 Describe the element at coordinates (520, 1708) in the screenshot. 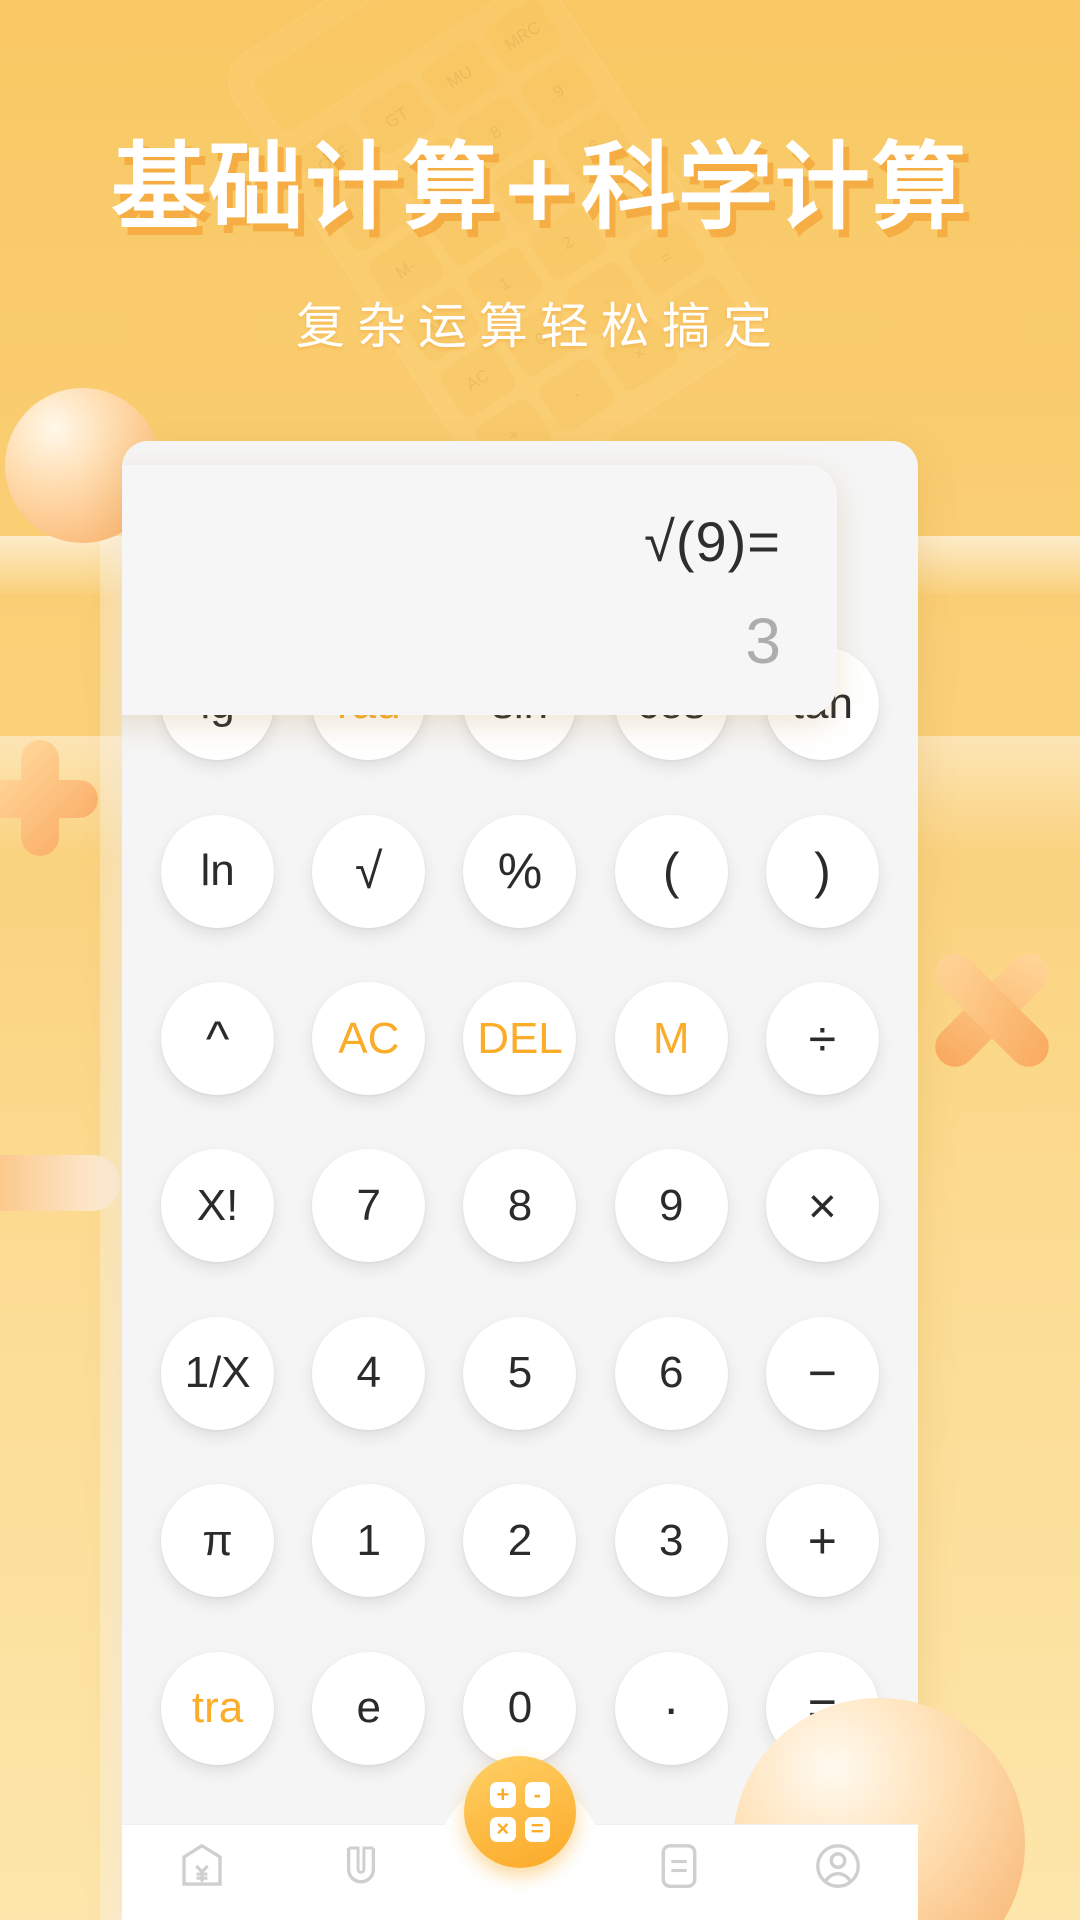

I see `key-0: 0` at that location.